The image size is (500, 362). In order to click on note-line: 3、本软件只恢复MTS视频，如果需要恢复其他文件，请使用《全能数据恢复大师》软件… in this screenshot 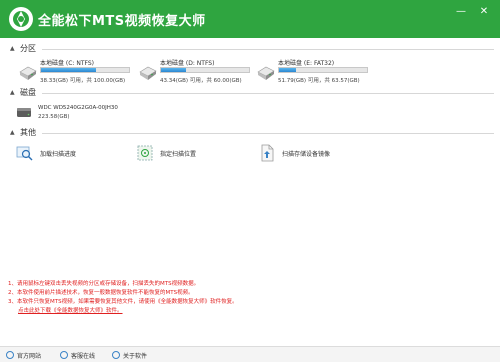, I will do `click(123, 302)`.